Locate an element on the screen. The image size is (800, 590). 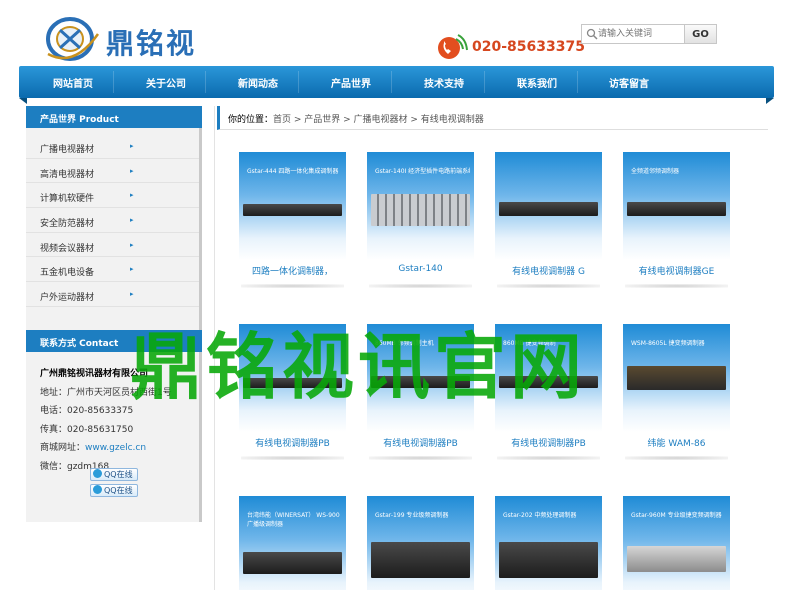
category-item: 高清电视器材 ▸ is located at coordinates (112, 171).